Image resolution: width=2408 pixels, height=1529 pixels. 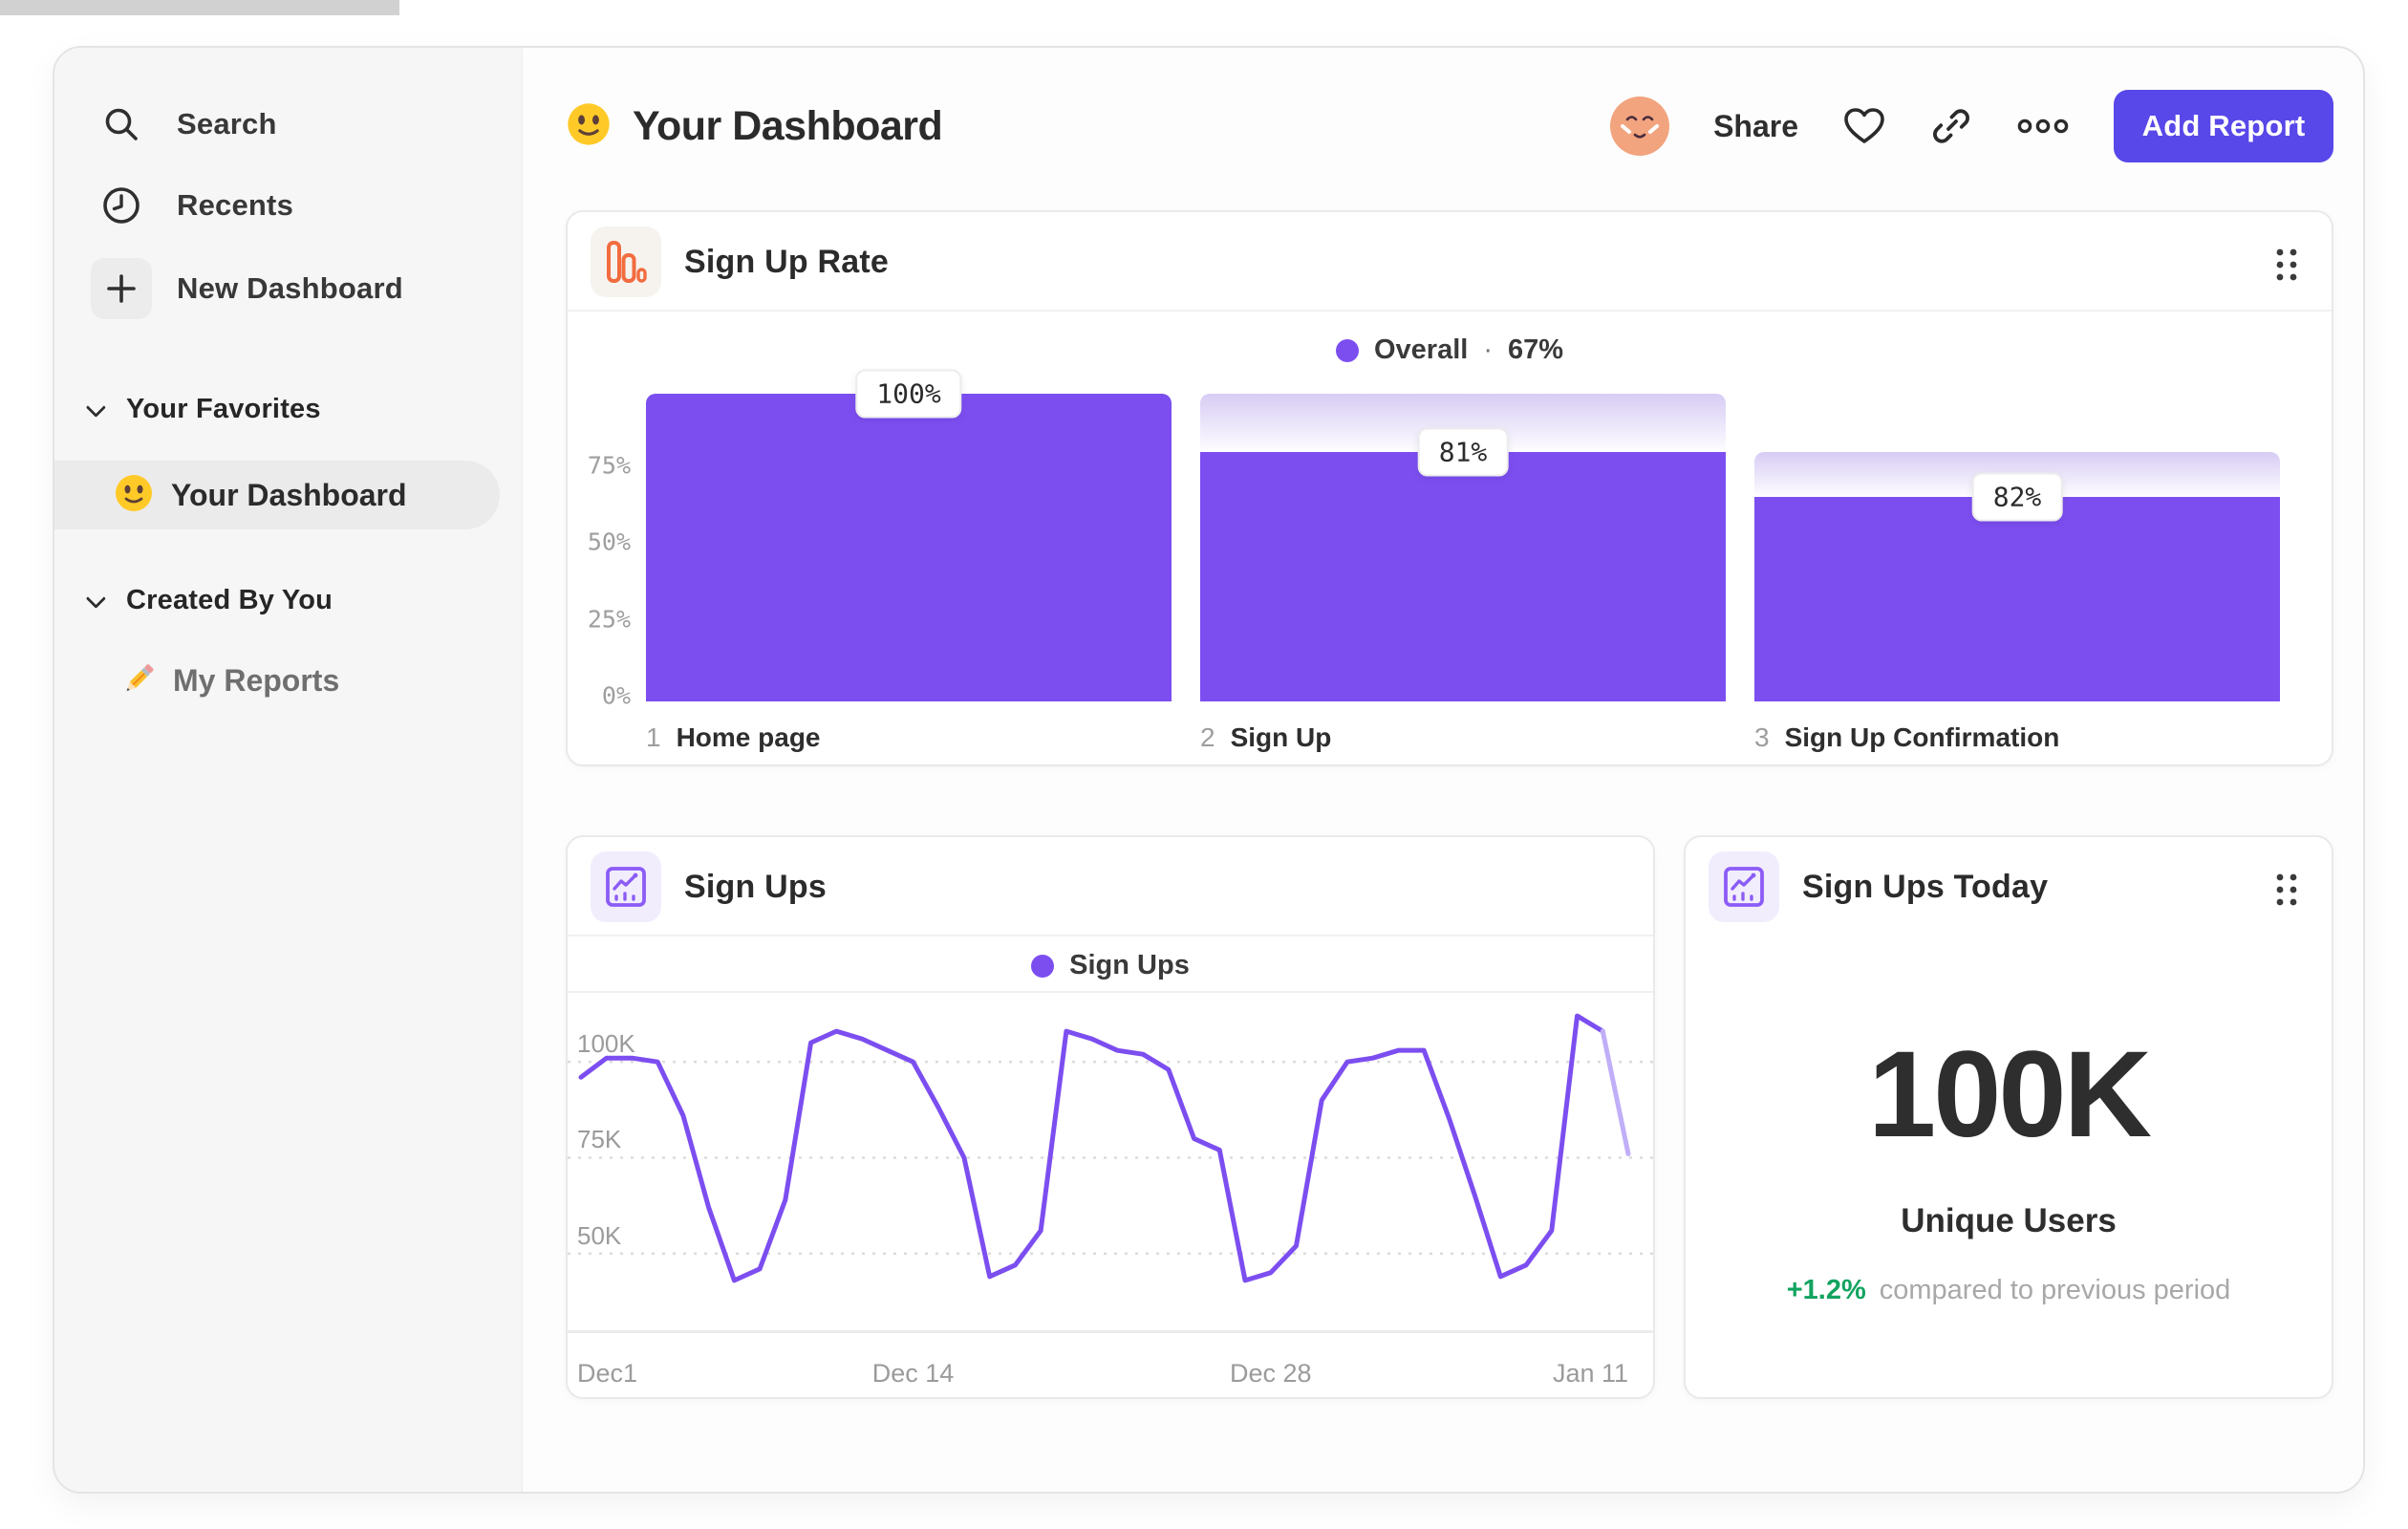 What do you see at coordinates (209, 600) in the screenshot?
I see `sidebar-section-created-by-you: Created By You` at bounding box center [209, 600].